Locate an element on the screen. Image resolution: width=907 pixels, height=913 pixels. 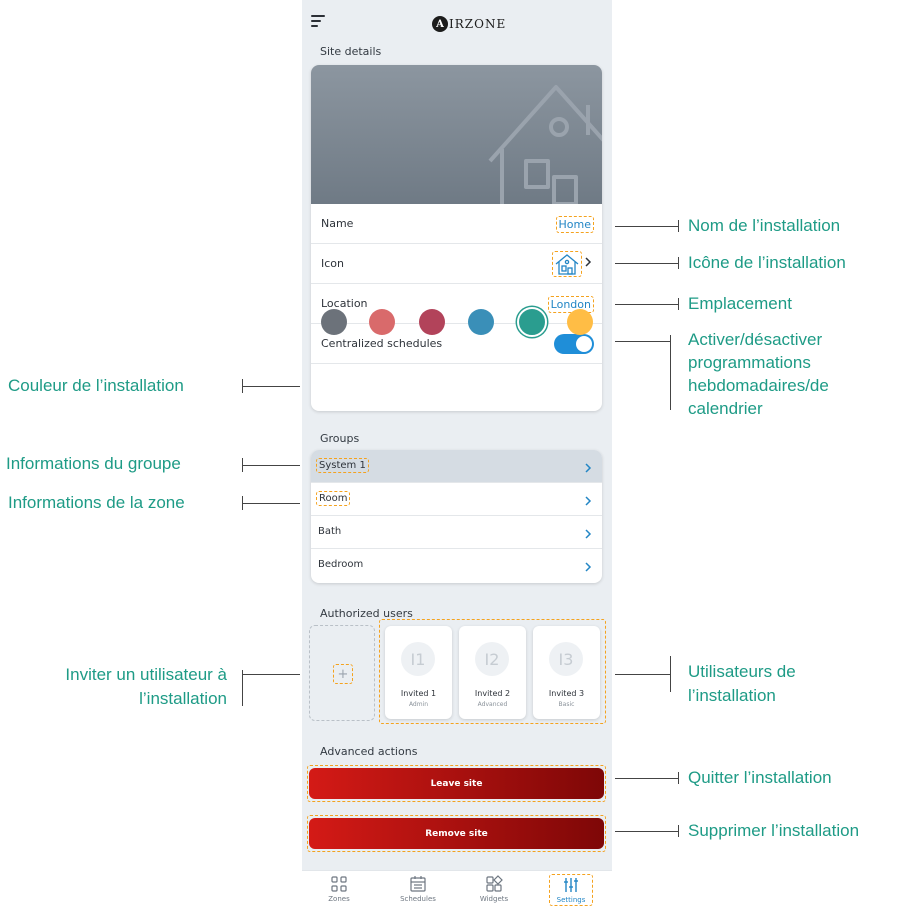
zone-row-bath: Bath is located at coordinates (456, 532).